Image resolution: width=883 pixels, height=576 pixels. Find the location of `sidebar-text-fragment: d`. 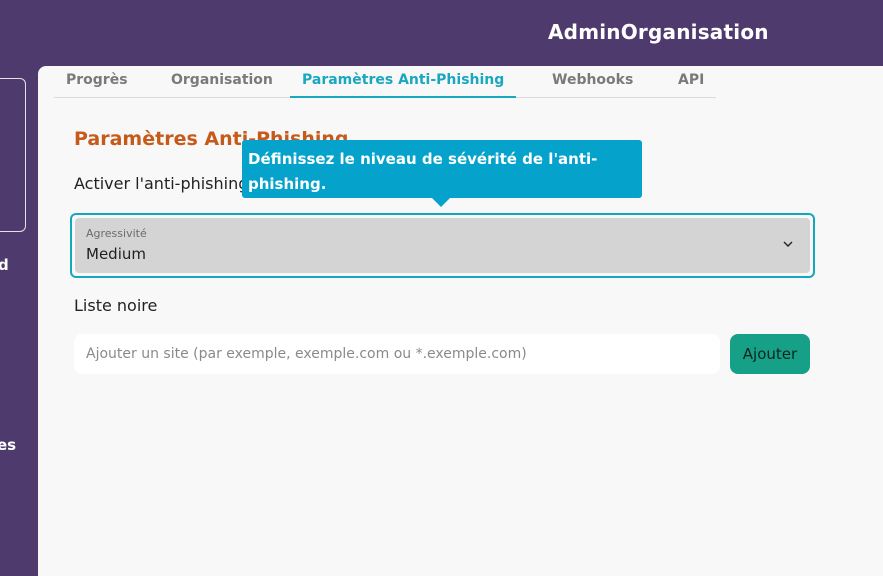

sidebar-text-fragment: d is located at coordinates (4, 265).